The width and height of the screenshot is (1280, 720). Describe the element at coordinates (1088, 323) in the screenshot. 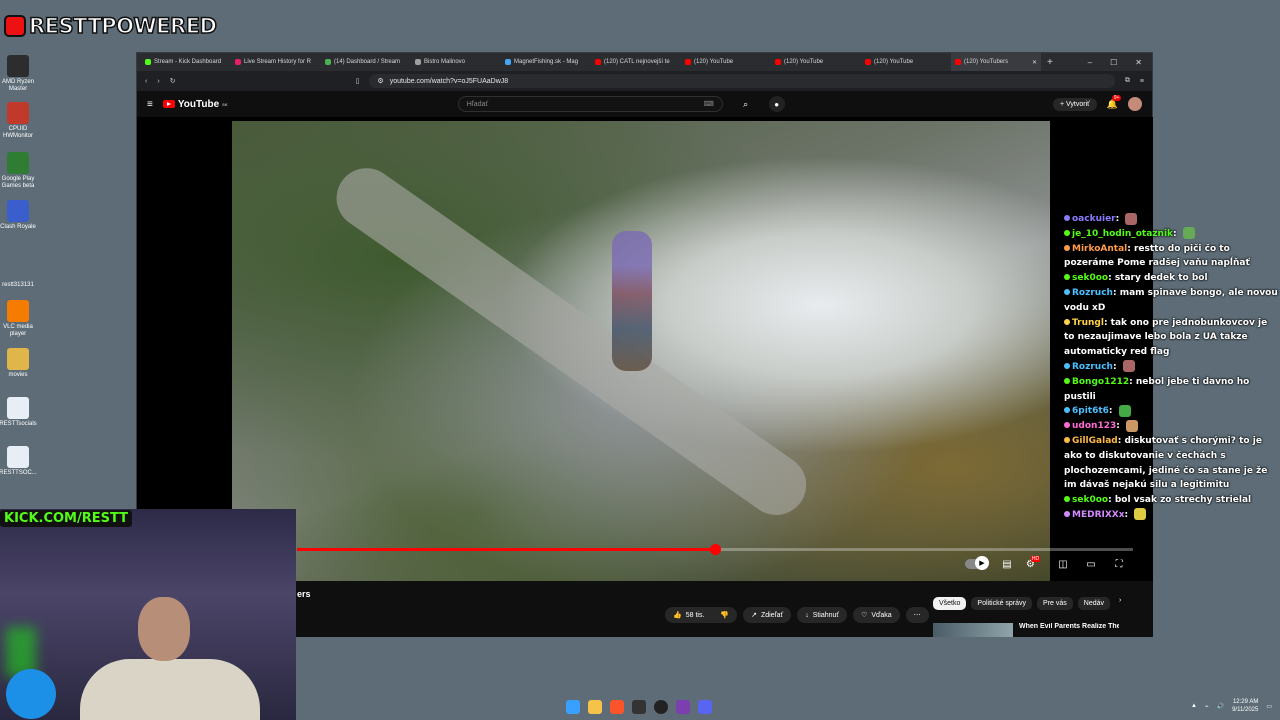

I see `chat-username: Trungl` at that location.